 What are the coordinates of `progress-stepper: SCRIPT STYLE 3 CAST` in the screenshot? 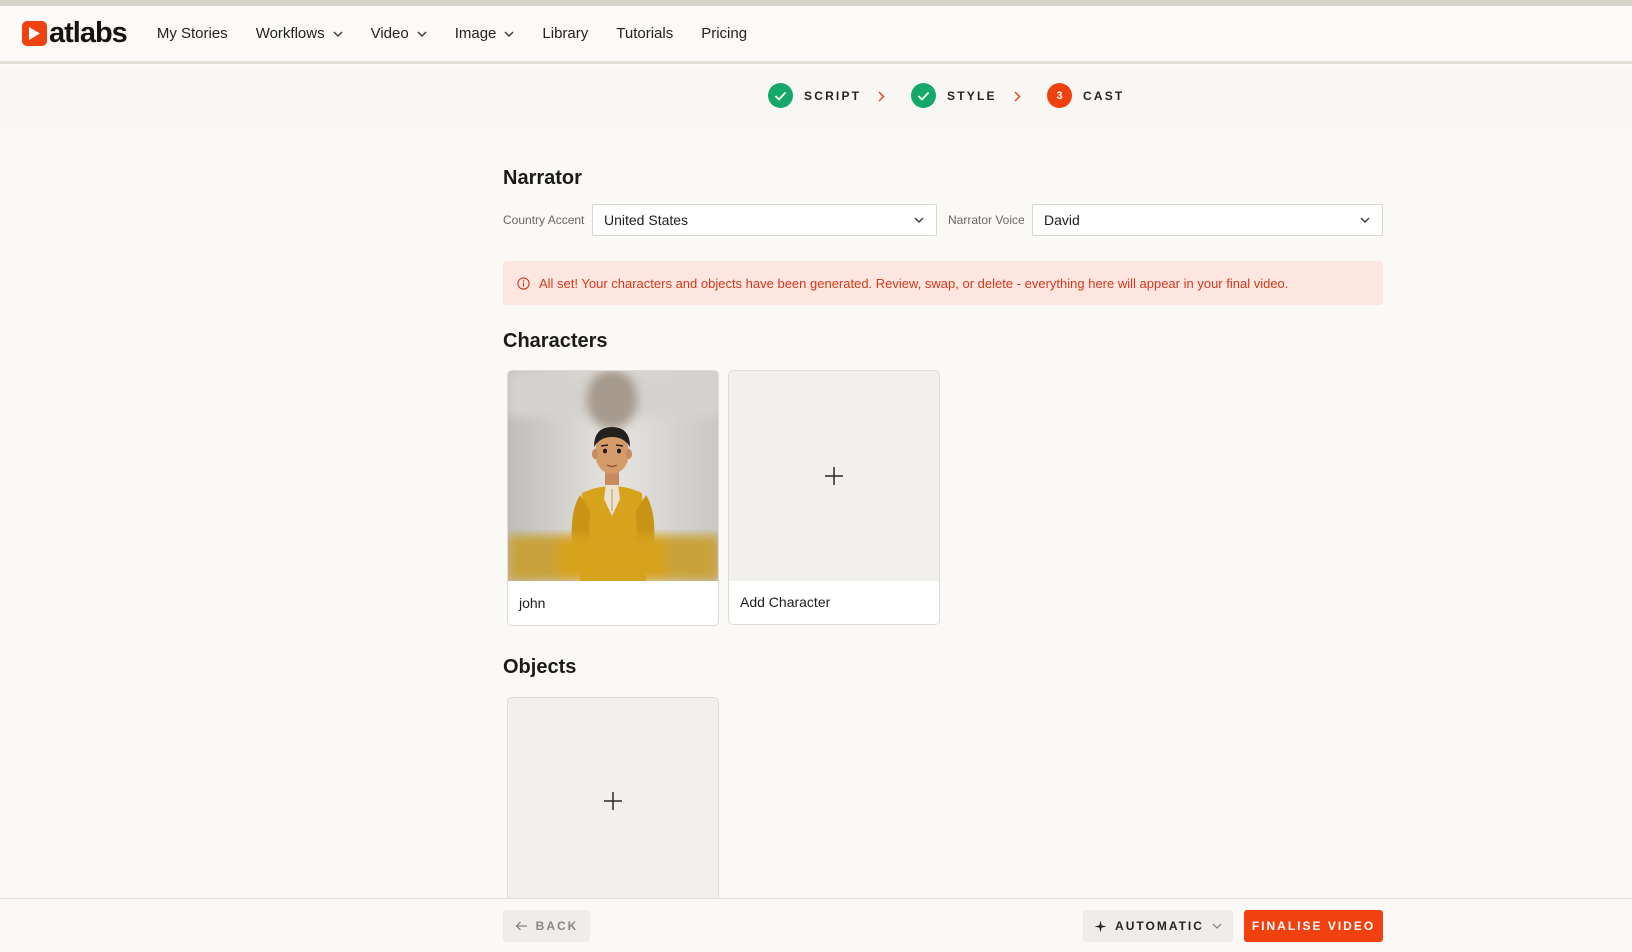 It's located at (816, 97).